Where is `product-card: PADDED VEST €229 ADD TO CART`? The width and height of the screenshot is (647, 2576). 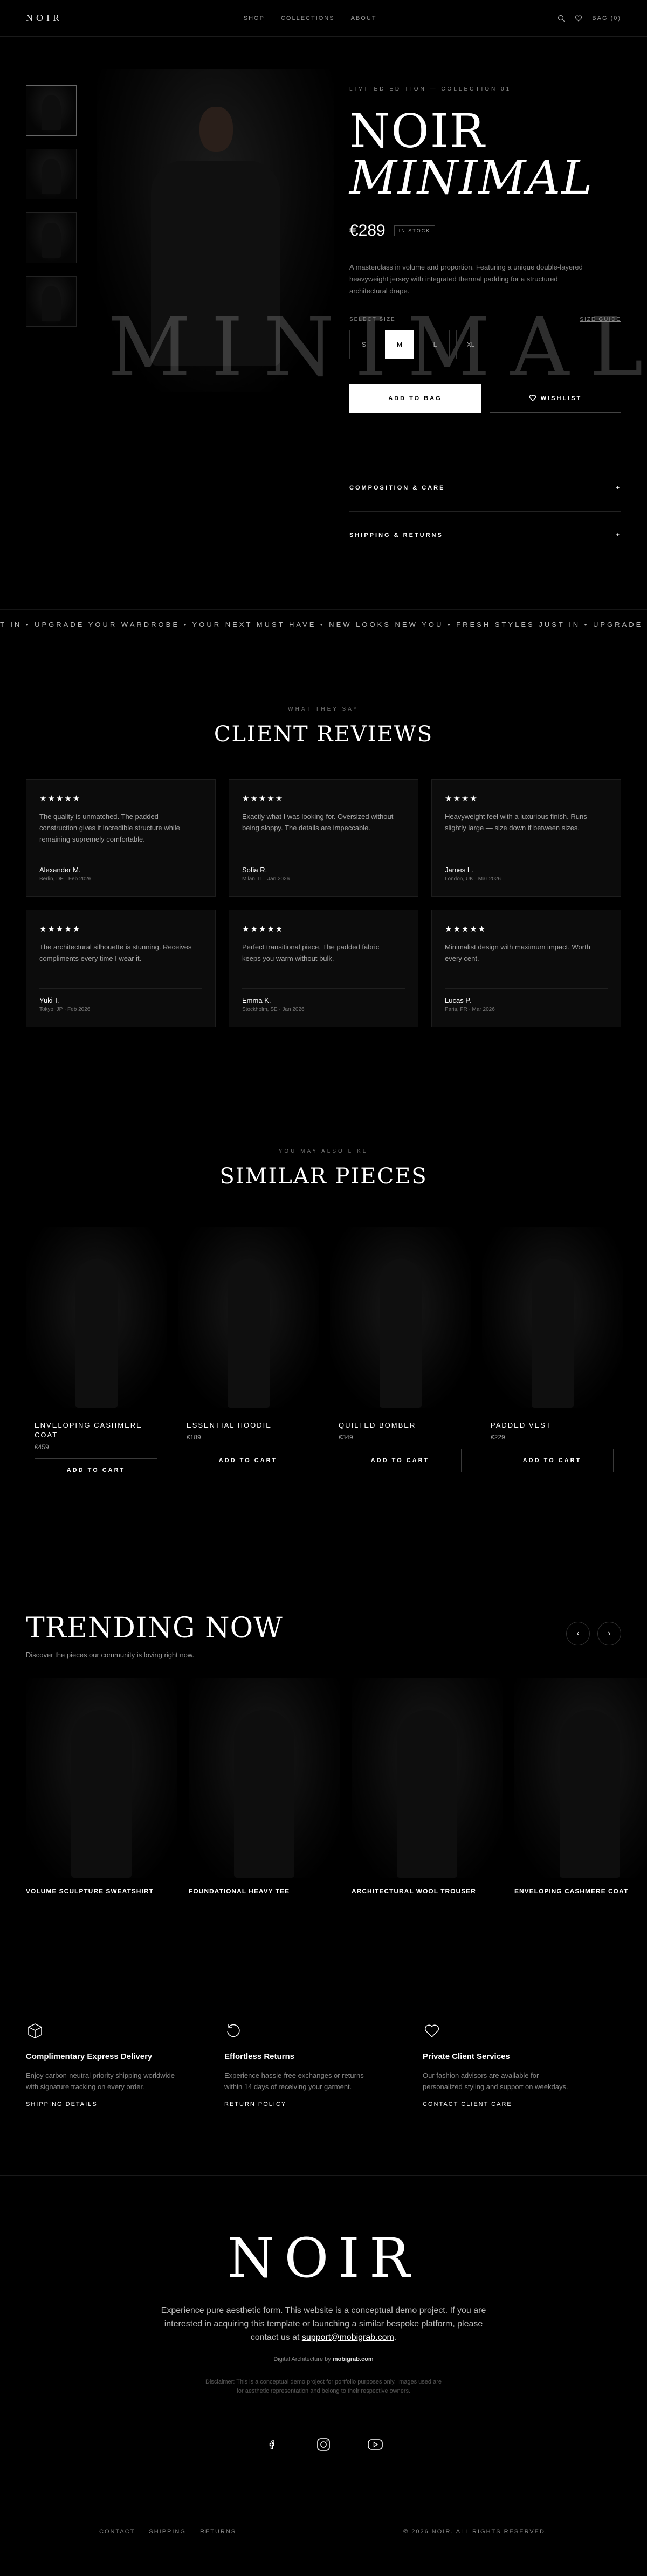 product-card: PADDED VEST €229 ADD TO CART is located at coordinates (552, 1354).